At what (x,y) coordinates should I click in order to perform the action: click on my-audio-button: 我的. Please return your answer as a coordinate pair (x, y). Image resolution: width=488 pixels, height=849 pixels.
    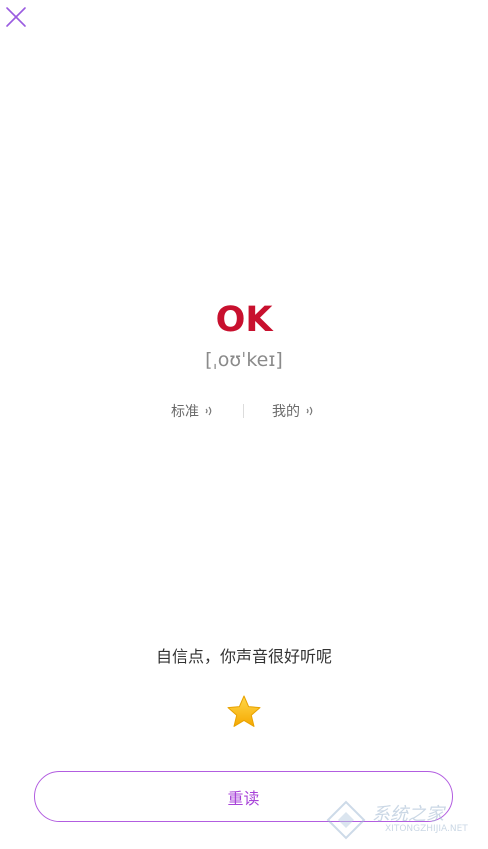
    Looking at the image, I should click on (294, 411).